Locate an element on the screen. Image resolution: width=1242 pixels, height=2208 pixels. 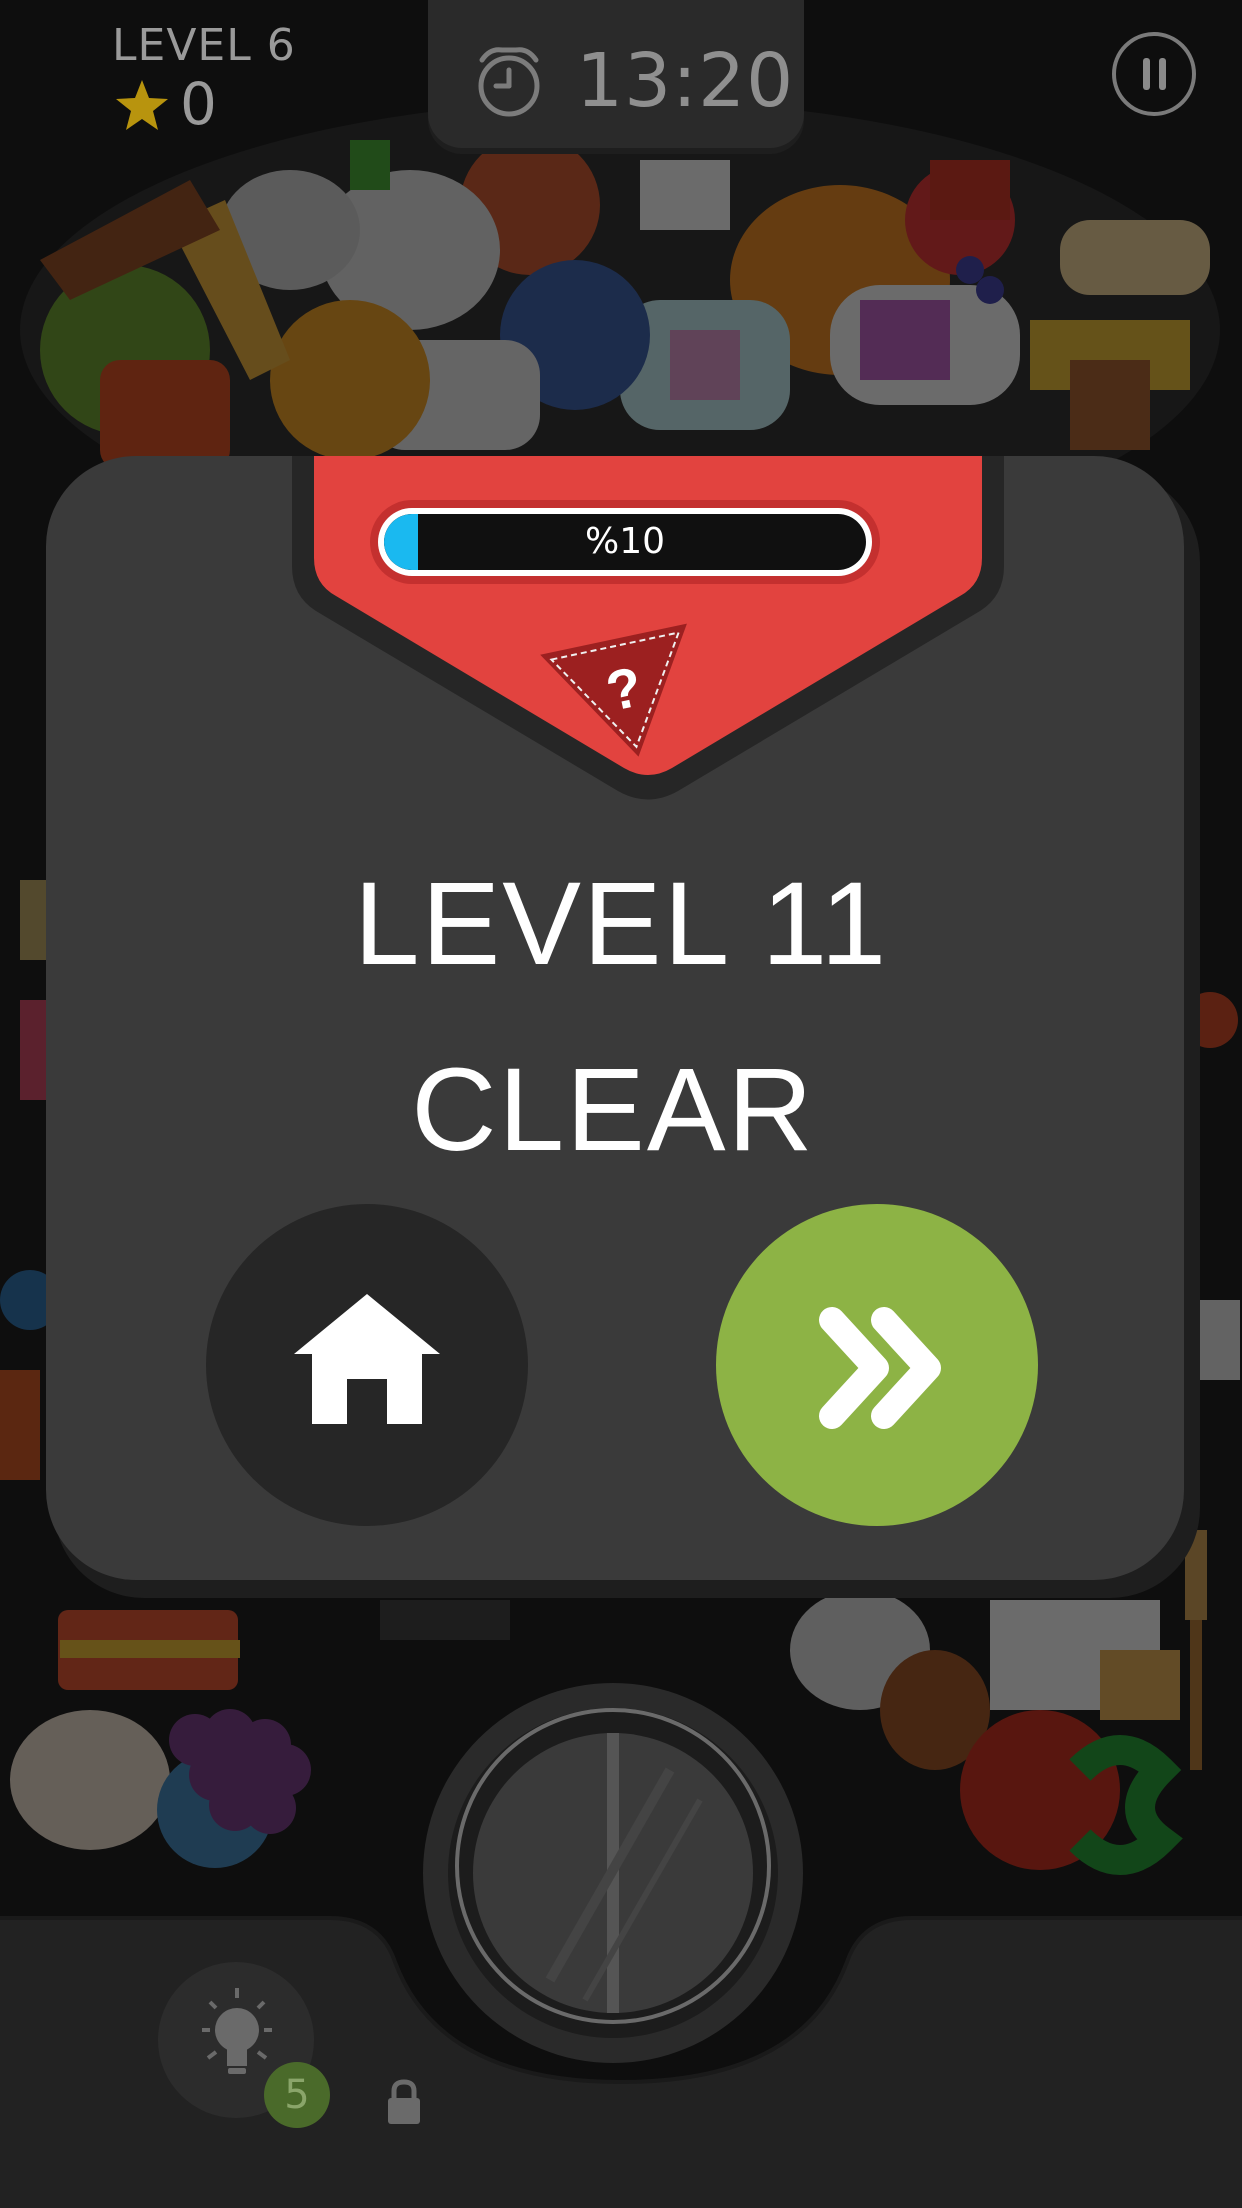
lightbulb-icon is located at coordinates (237, 2031).